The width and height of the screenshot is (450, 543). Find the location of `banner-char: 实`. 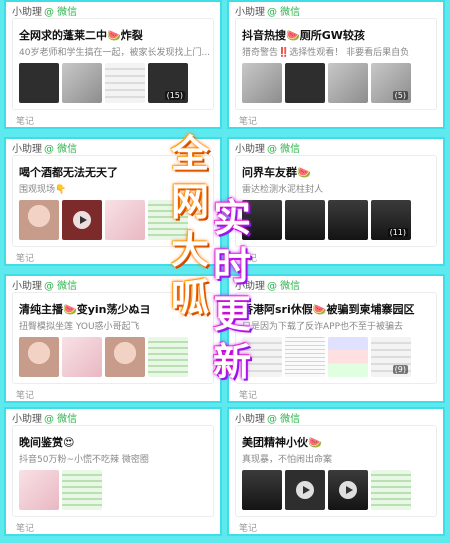

banner-char: 实 is located at coordinates (232, 218).